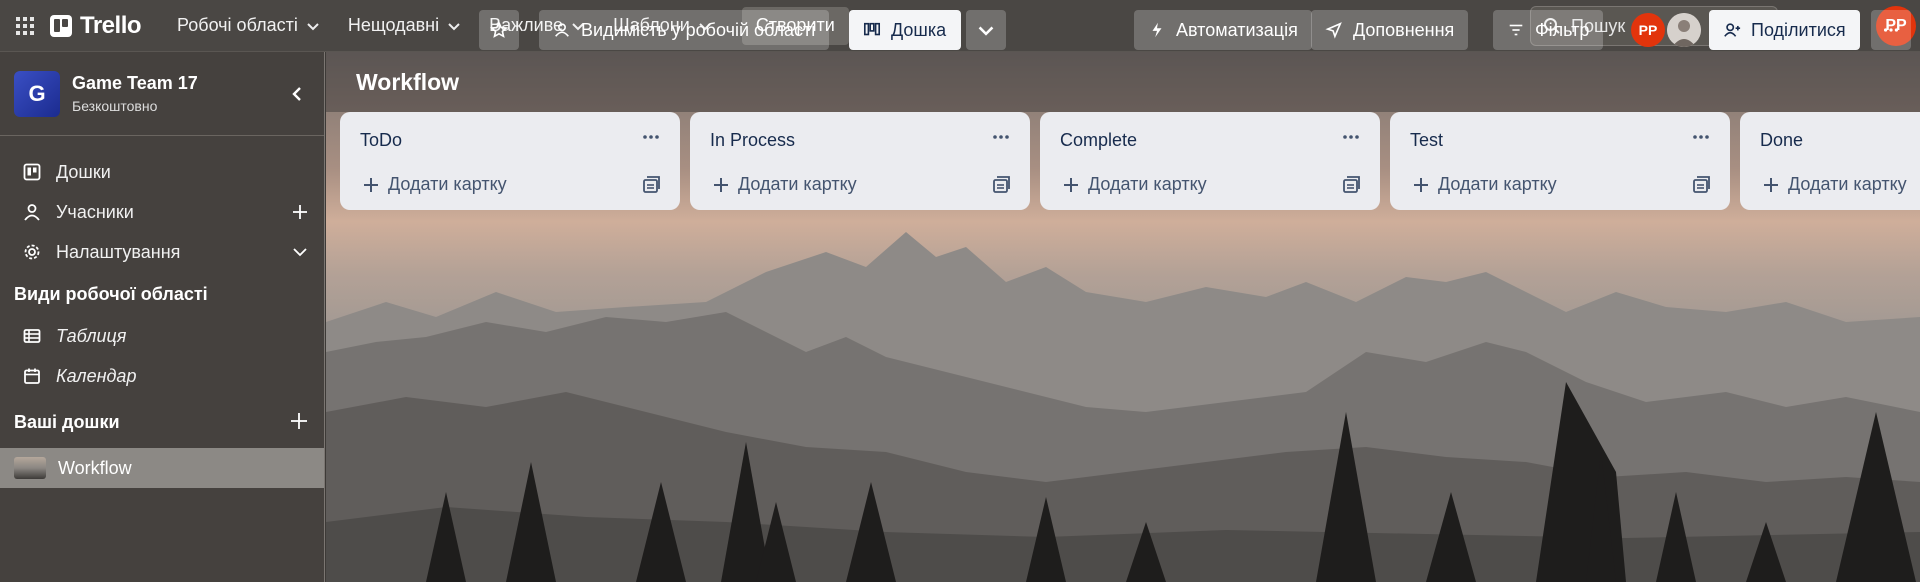 Image resolution: width=1920 pixels, height=582 pixels. What do you see at coordinates (32, 376) in the screenshot?
I see `calendar-icon` at bounding box center [32, 376].